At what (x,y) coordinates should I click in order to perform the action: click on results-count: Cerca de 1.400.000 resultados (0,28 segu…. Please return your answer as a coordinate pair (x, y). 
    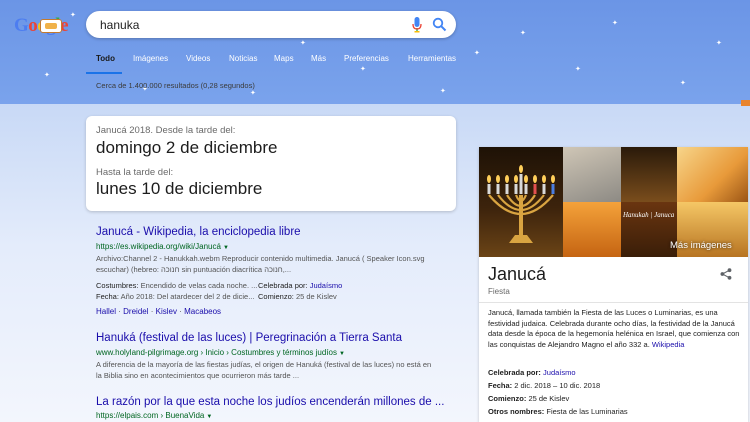
    Looking at the image, I should click on (175, 85).